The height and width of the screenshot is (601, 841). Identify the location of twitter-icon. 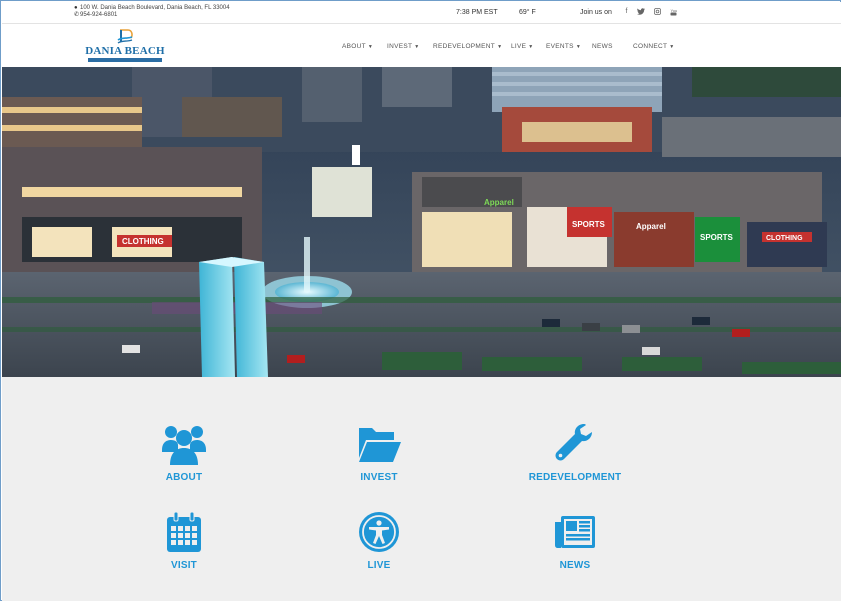
(640, 12).